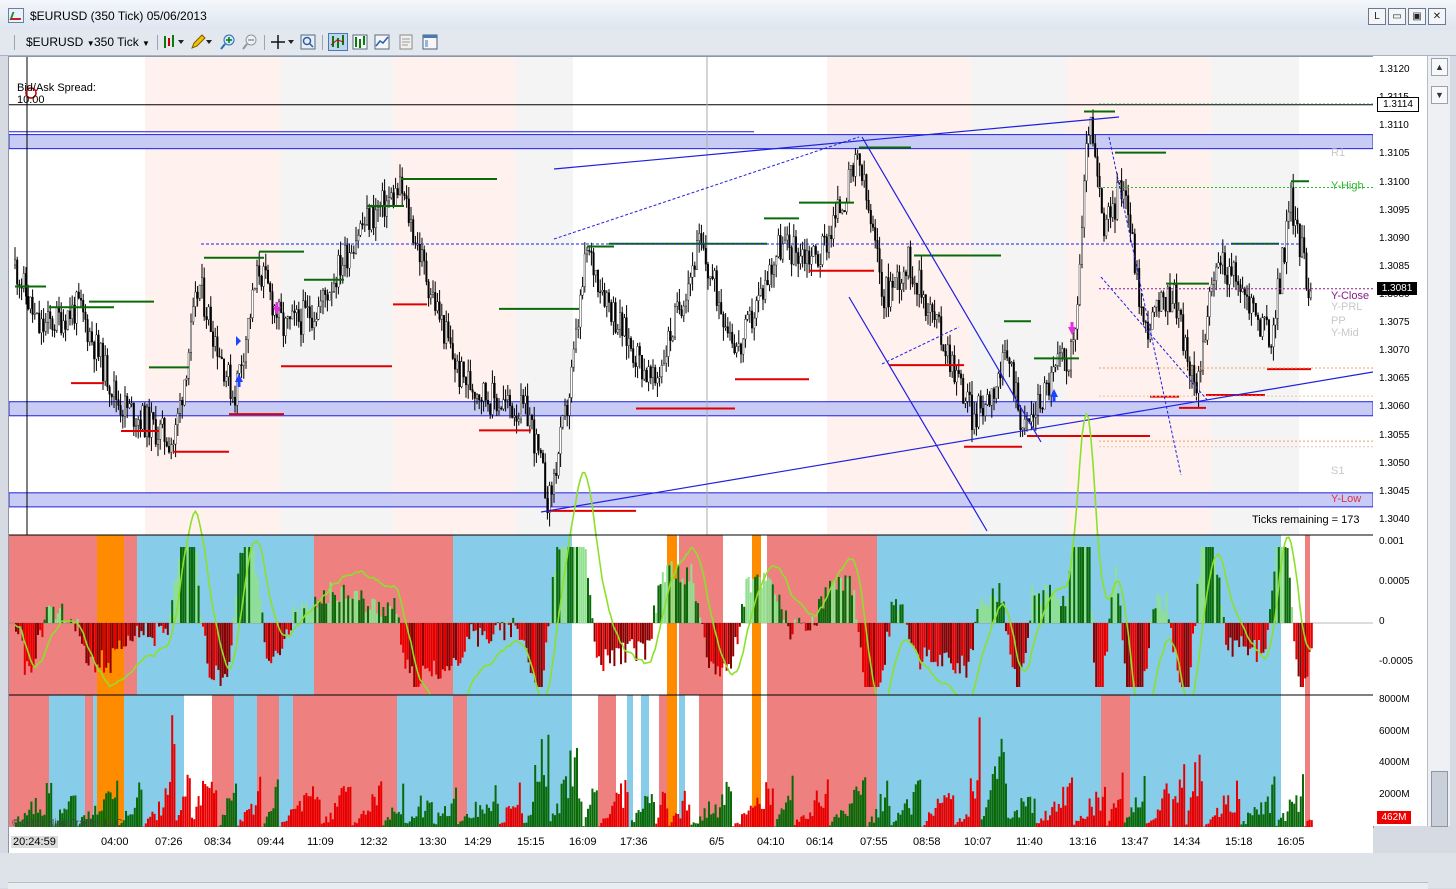 Image resolution: width=1456 pixels, height=889 pixels. Describe the element at coordinates (157, 42) in the screenshot. I see `toolbar-separator` at that location.